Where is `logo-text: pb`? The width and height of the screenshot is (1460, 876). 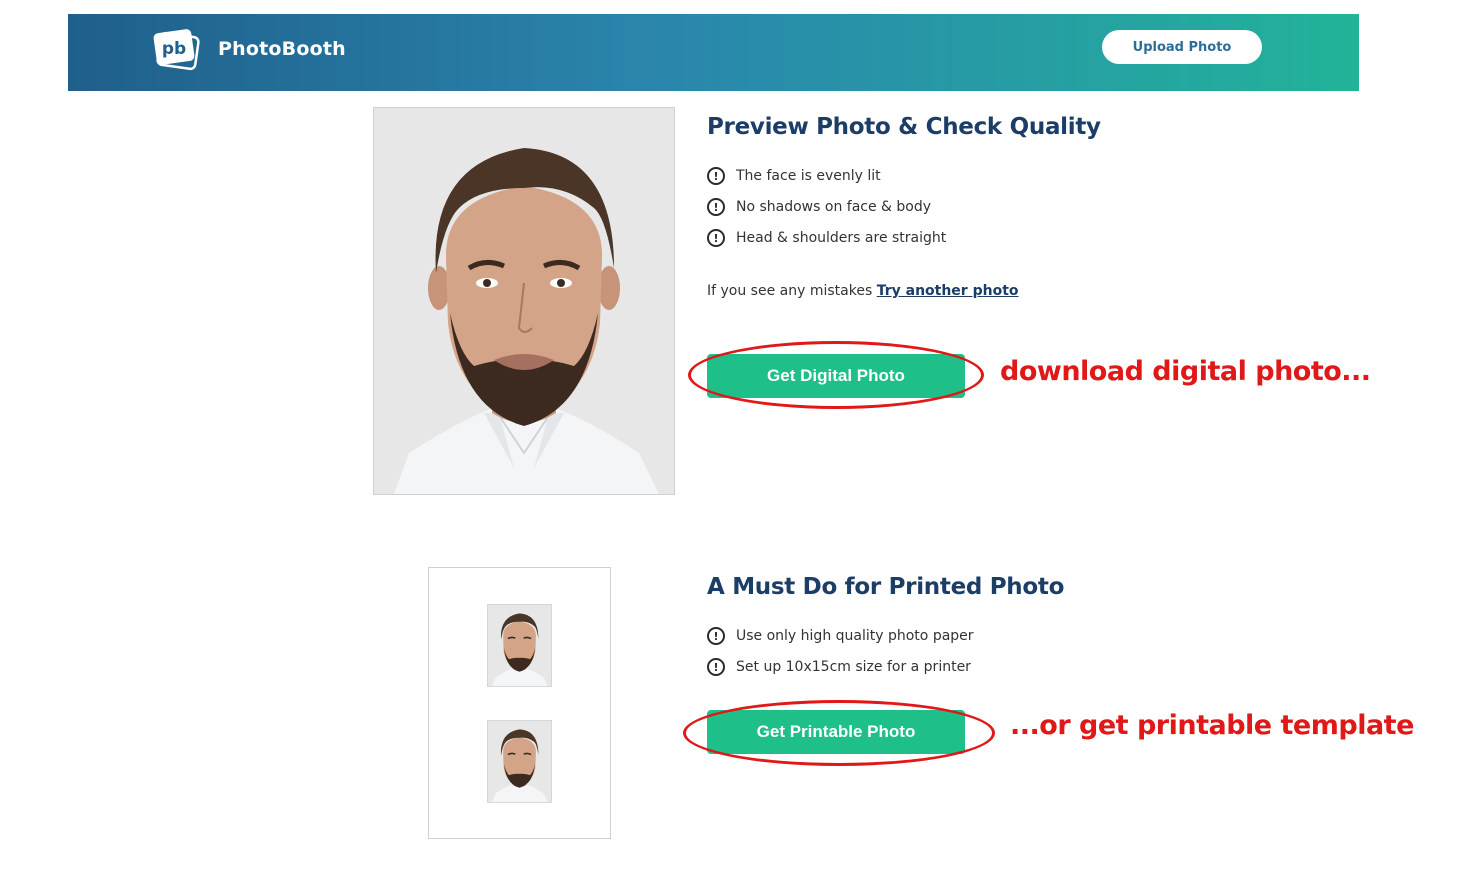
logo-text: pb is located at coordinates (174, 49).